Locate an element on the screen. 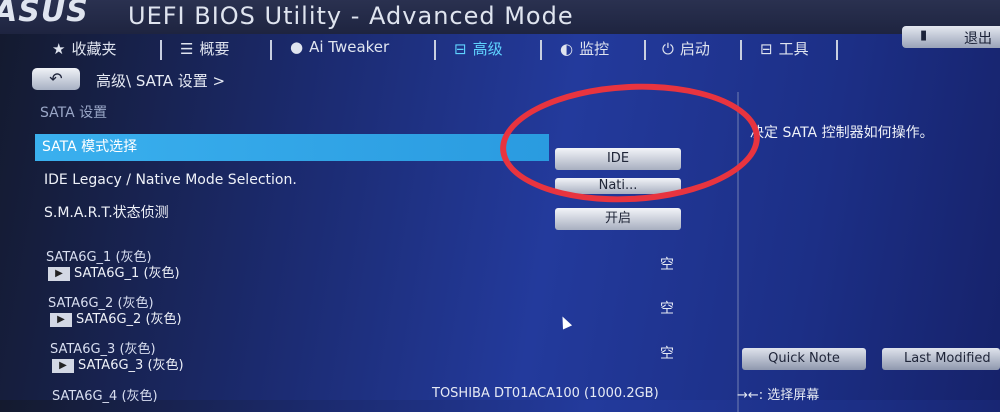  breadcrumb: 高级\ SATA 设置 > is located at coordinates (161, 81).